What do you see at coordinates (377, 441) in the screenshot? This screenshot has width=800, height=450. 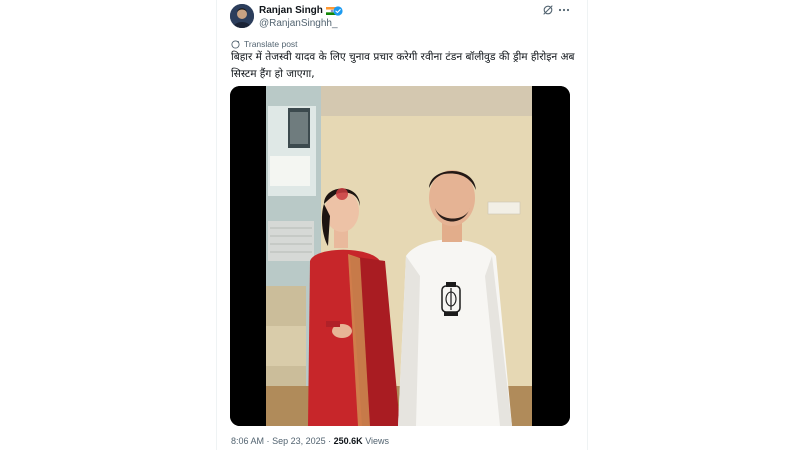 I see `views-label: Views` at bounding box center [377, 441].